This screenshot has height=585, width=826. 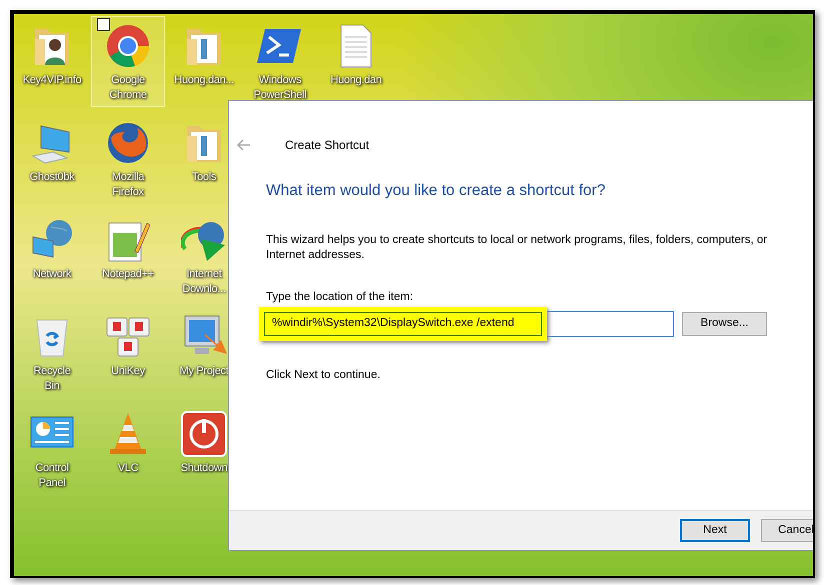 What do you see at coordinates (52, 476) in the screenshot?
I see `icon-label: Control Panel` at bounding box center [52, 476].